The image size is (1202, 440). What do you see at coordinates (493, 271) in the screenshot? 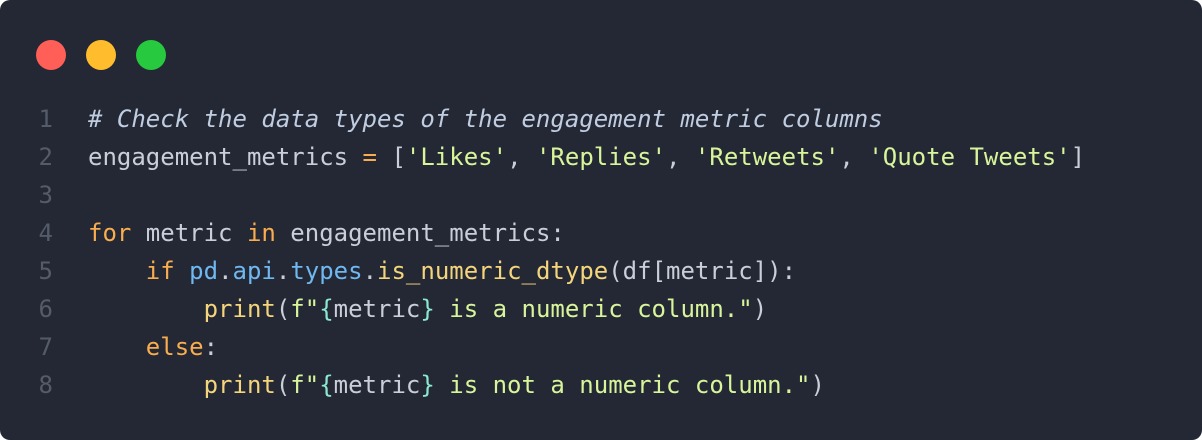
I see `code-token-function: is_numeric_dtype` at bounding box center [493, 271].